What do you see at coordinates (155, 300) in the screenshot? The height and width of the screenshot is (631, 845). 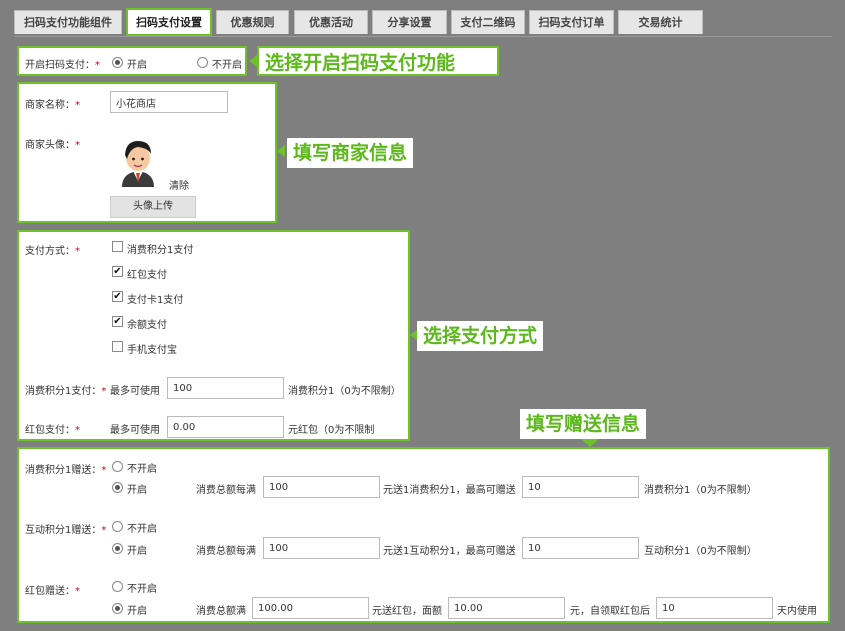 I see `method-card-label: 支付卡1支付` at bounding box center [155, 300].